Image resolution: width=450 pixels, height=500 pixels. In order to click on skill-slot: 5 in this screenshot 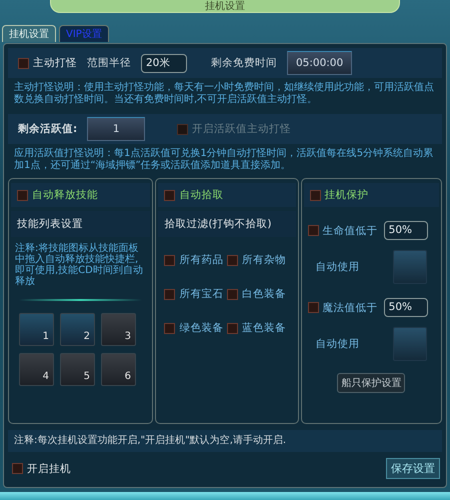, I will do `click(77, 369)`.